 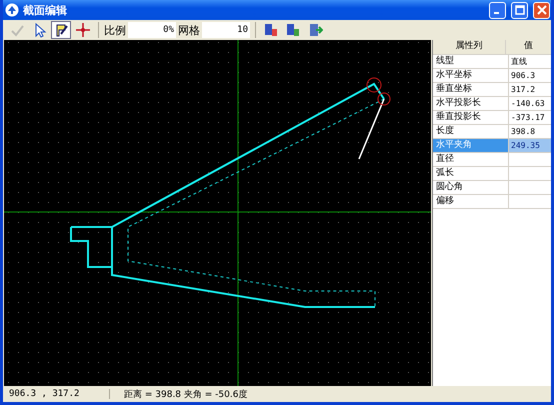 What do you see at coordinates (152, 30) in the screenshot?
I see `input-field: 0%` at bounding box center [152, 30].